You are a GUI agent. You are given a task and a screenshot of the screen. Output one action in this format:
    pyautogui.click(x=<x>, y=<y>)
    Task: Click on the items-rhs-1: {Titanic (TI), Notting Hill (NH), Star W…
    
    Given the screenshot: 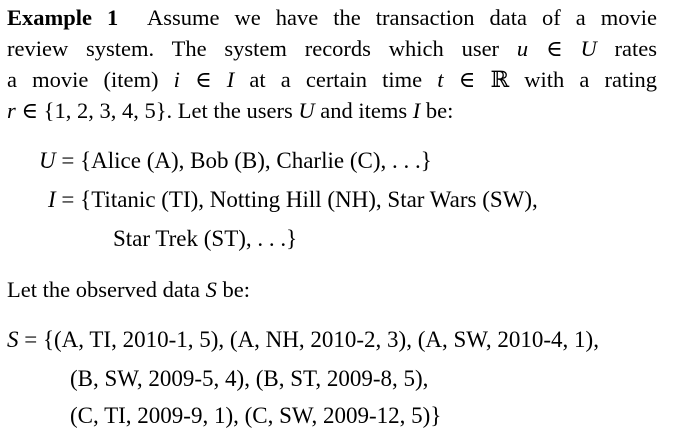 What is the action you would take?
    pyautogui.click(x=309, y=199)
    